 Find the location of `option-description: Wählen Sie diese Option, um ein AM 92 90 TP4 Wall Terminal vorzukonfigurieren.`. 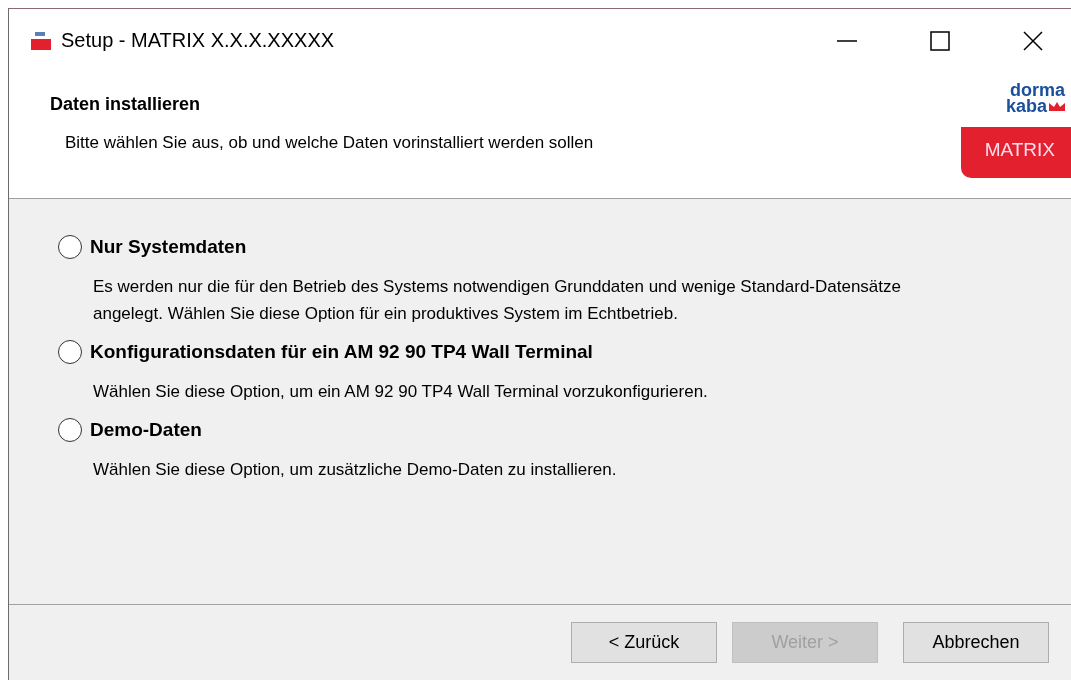

option-description: Wählen Sie diese Option, um ein AM 92 90 TP4 Wall Terminal vorzukonfigurieren. is located at coordinates (401, 392).